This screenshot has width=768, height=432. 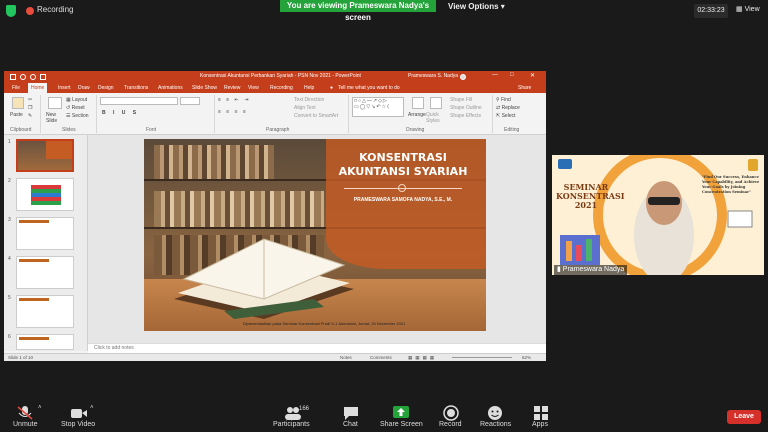 What do you see at coordinates (512, 75) in the screenshot?
I see `maximize-icon: □` at bounding box center [512, 75].